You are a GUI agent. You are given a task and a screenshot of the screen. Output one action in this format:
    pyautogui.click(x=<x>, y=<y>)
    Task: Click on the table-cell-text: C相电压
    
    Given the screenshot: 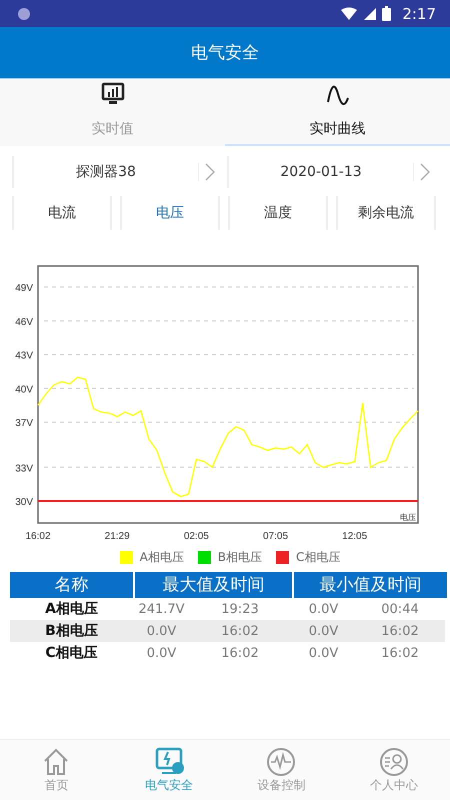 What is the action you would take?
    pyautogui.click(x=71, y=653)
    